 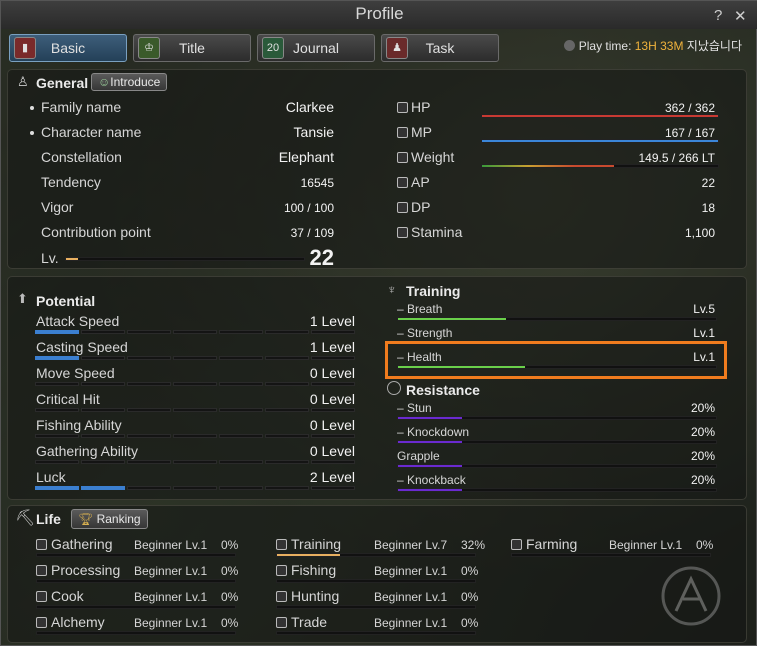 I want to click on resistance-bar, so click(x=557, y=442).